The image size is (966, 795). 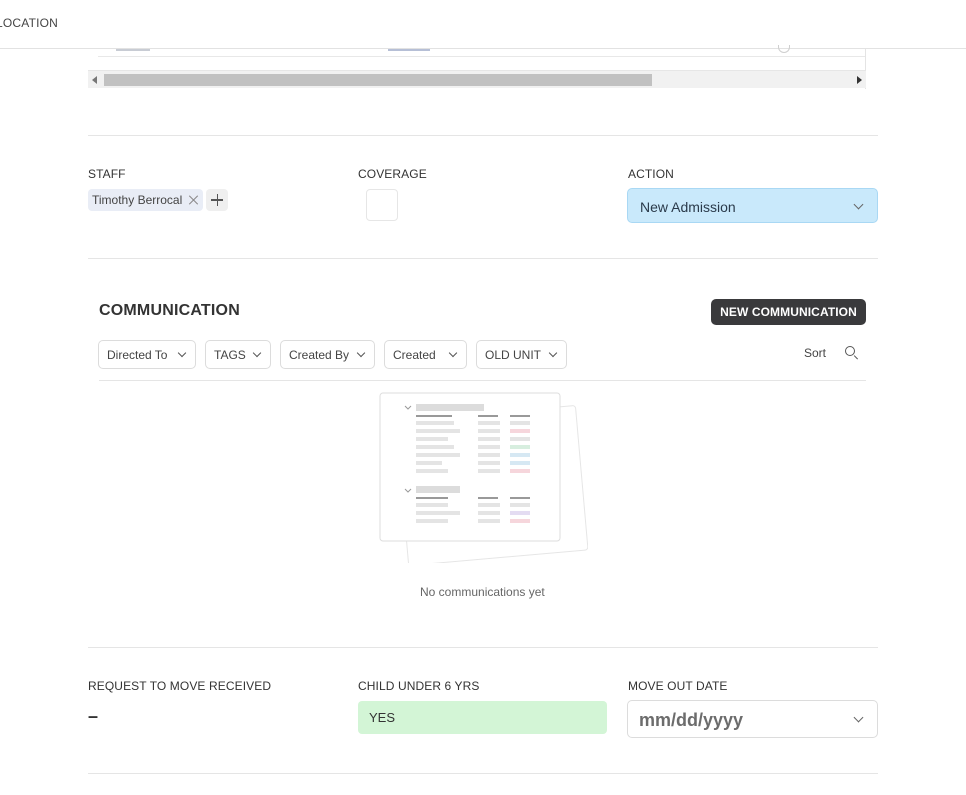 What do you see at coordinates (194, 200) in the screenshot?
I see `remove-tag-icon` at bounding box center [194, 200].